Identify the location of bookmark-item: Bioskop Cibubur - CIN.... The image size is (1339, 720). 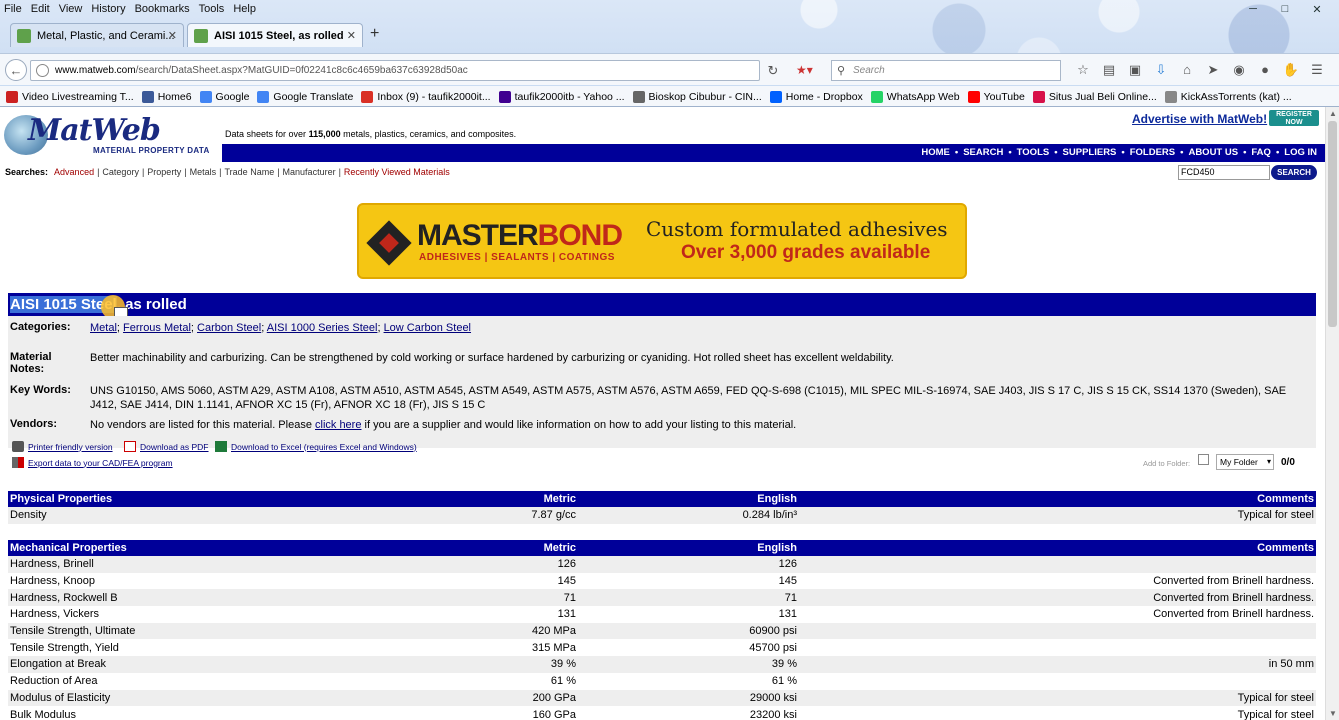
(697, 96).